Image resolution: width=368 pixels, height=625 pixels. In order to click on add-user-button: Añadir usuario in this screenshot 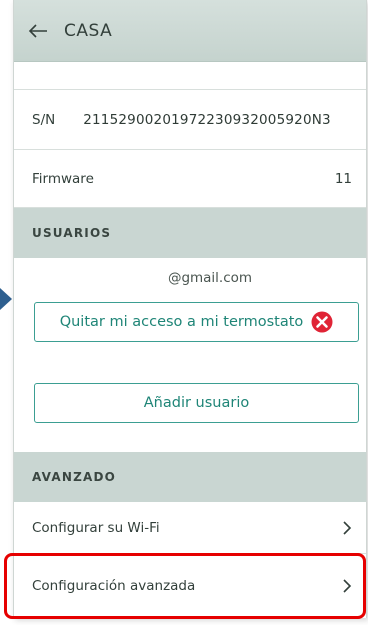, I will do `click(196, 403)`.